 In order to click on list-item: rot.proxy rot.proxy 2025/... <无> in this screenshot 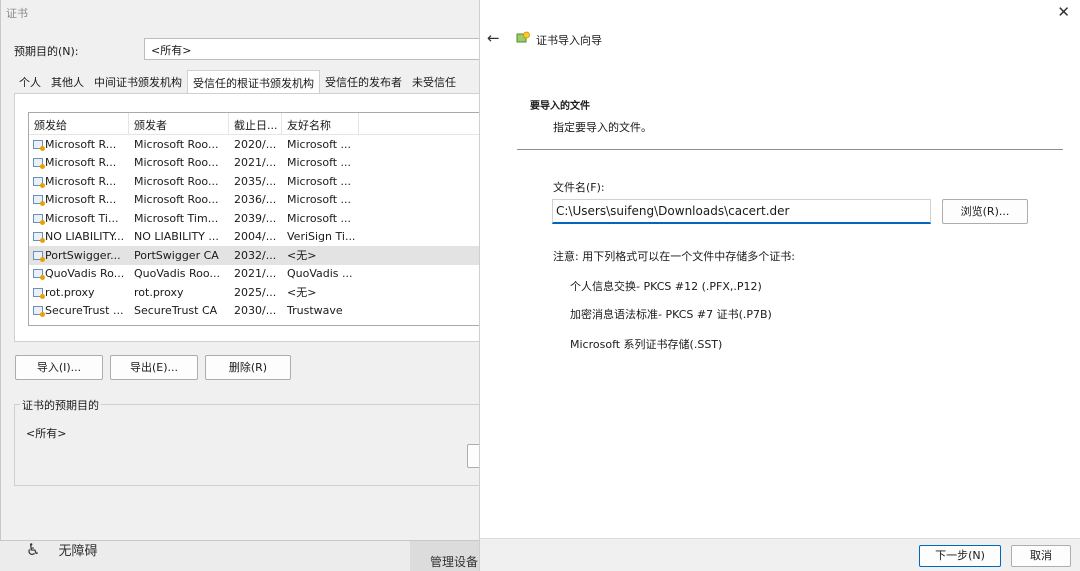, I will do `click(255, 292)`.